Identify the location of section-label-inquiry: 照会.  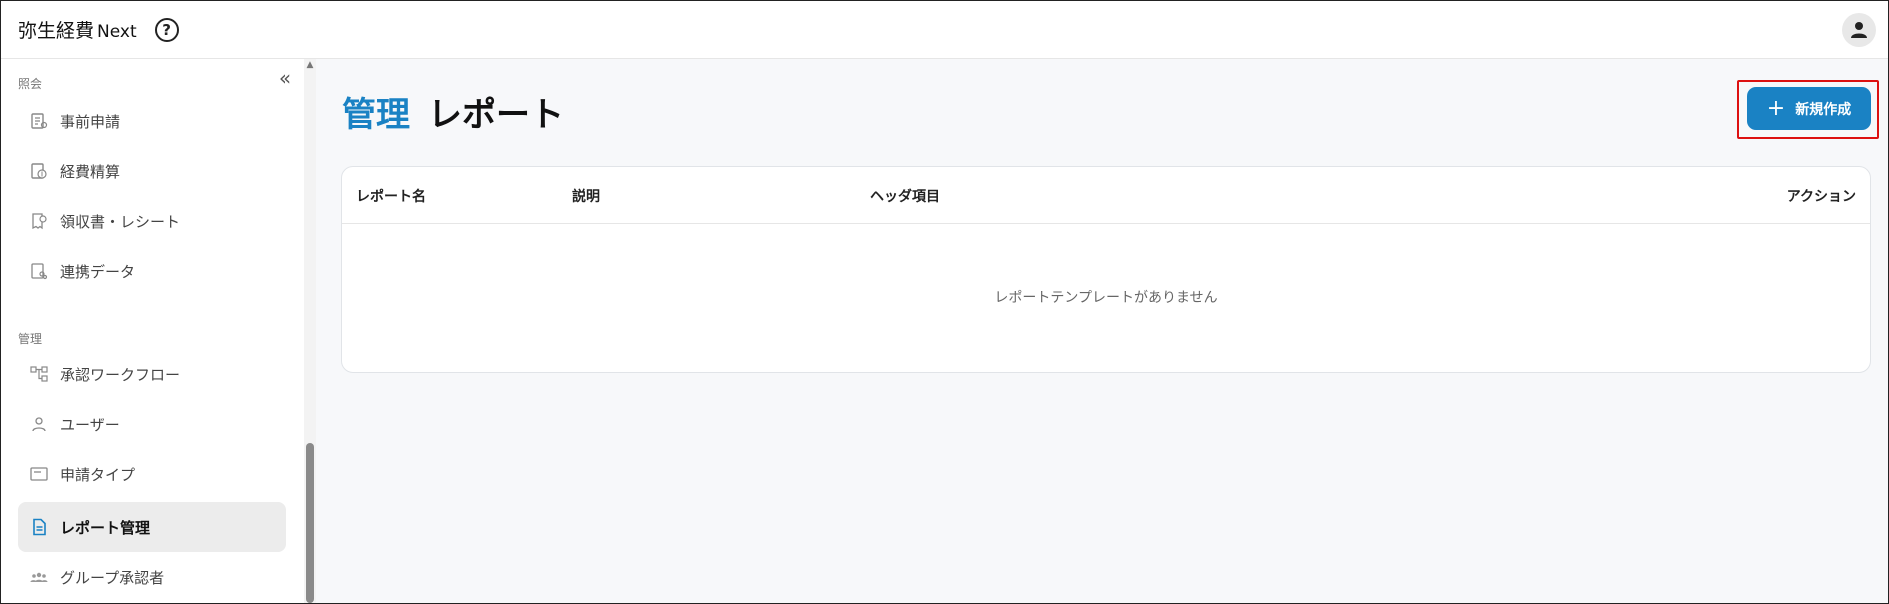
(30, 84).